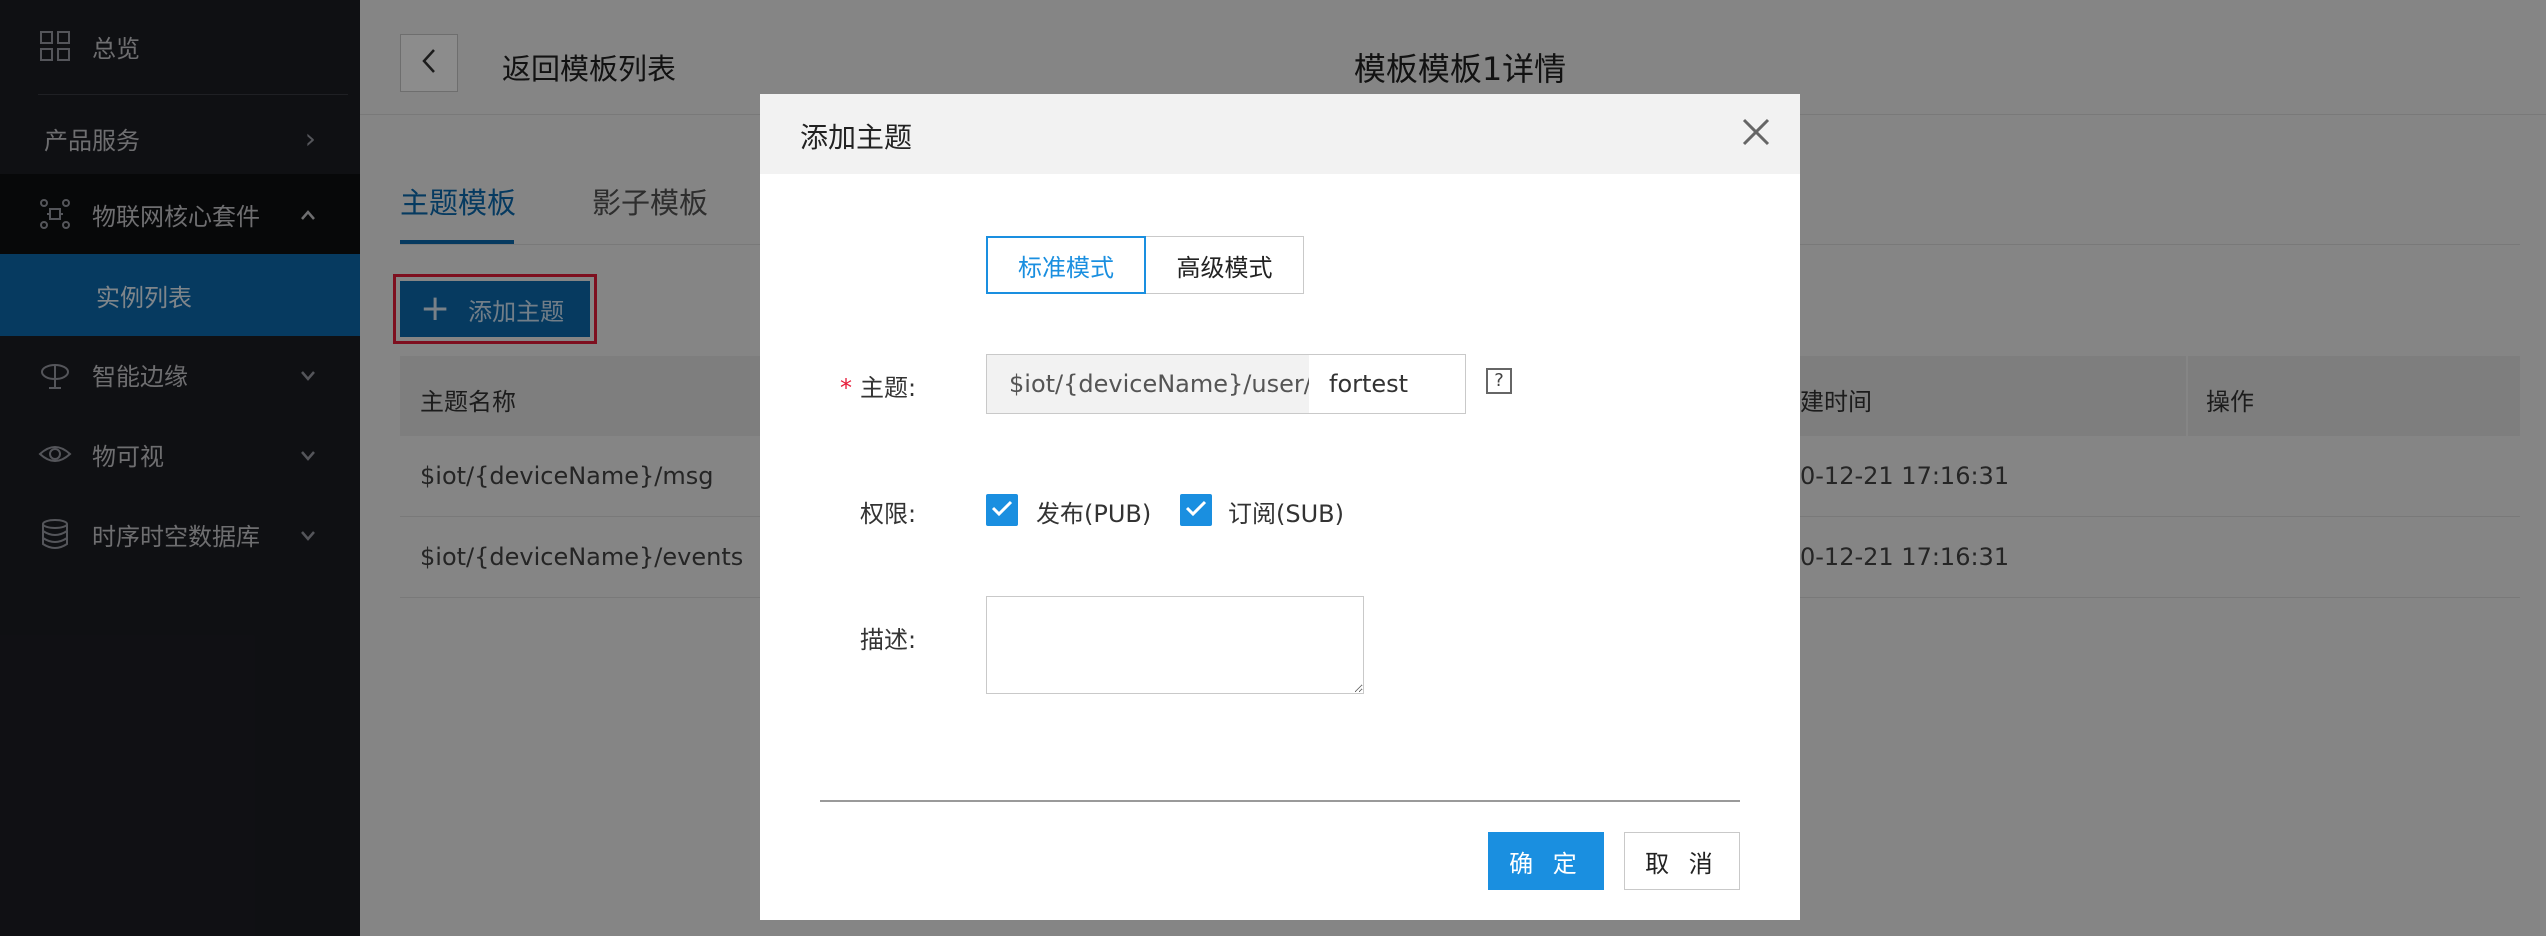  Describe the element at coordinates (1225, 265) in the screenshot. I see `mode-advanced-button: 高级模式` at that location.